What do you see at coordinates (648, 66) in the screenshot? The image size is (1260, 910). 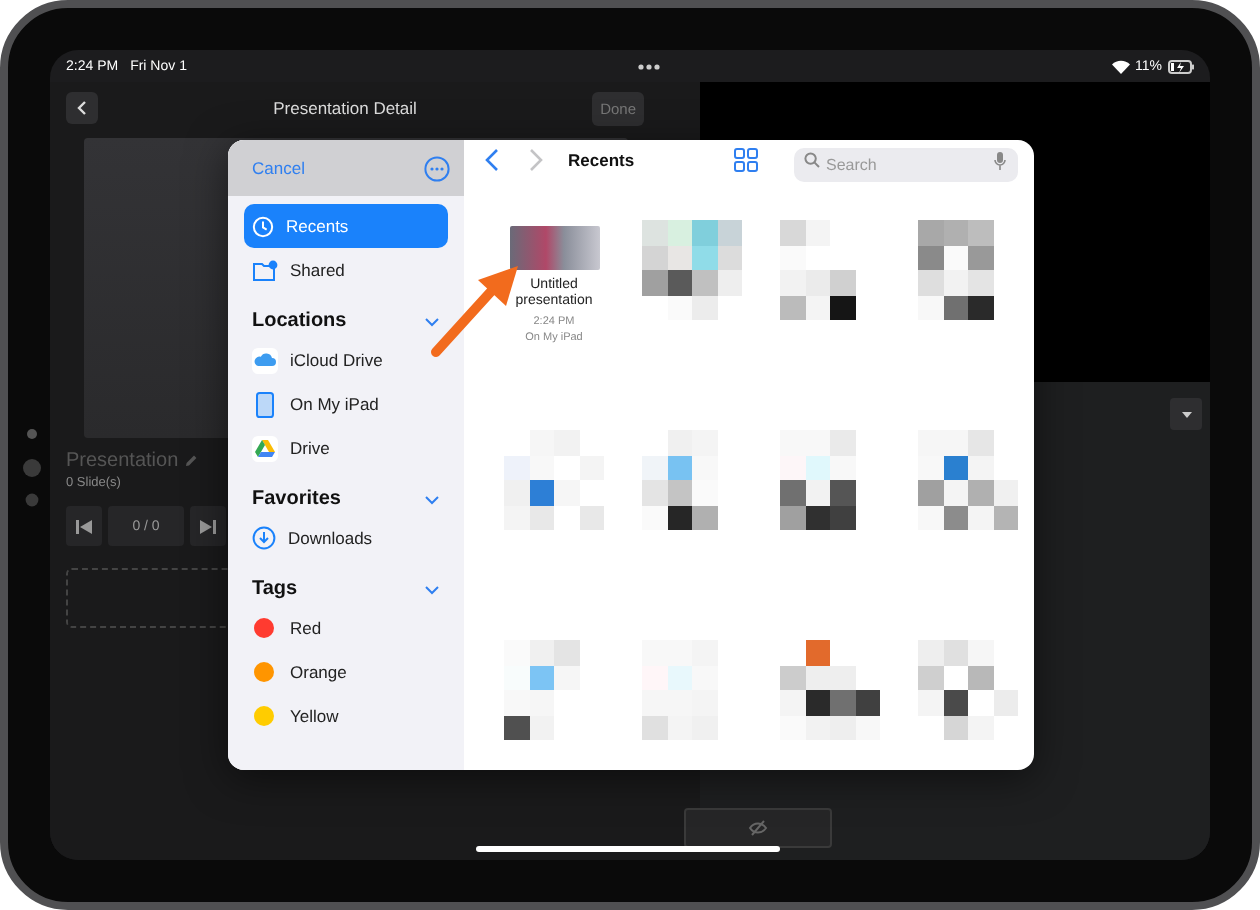 I see `multitasking-dots-icon` at bounding box center [648, 66].